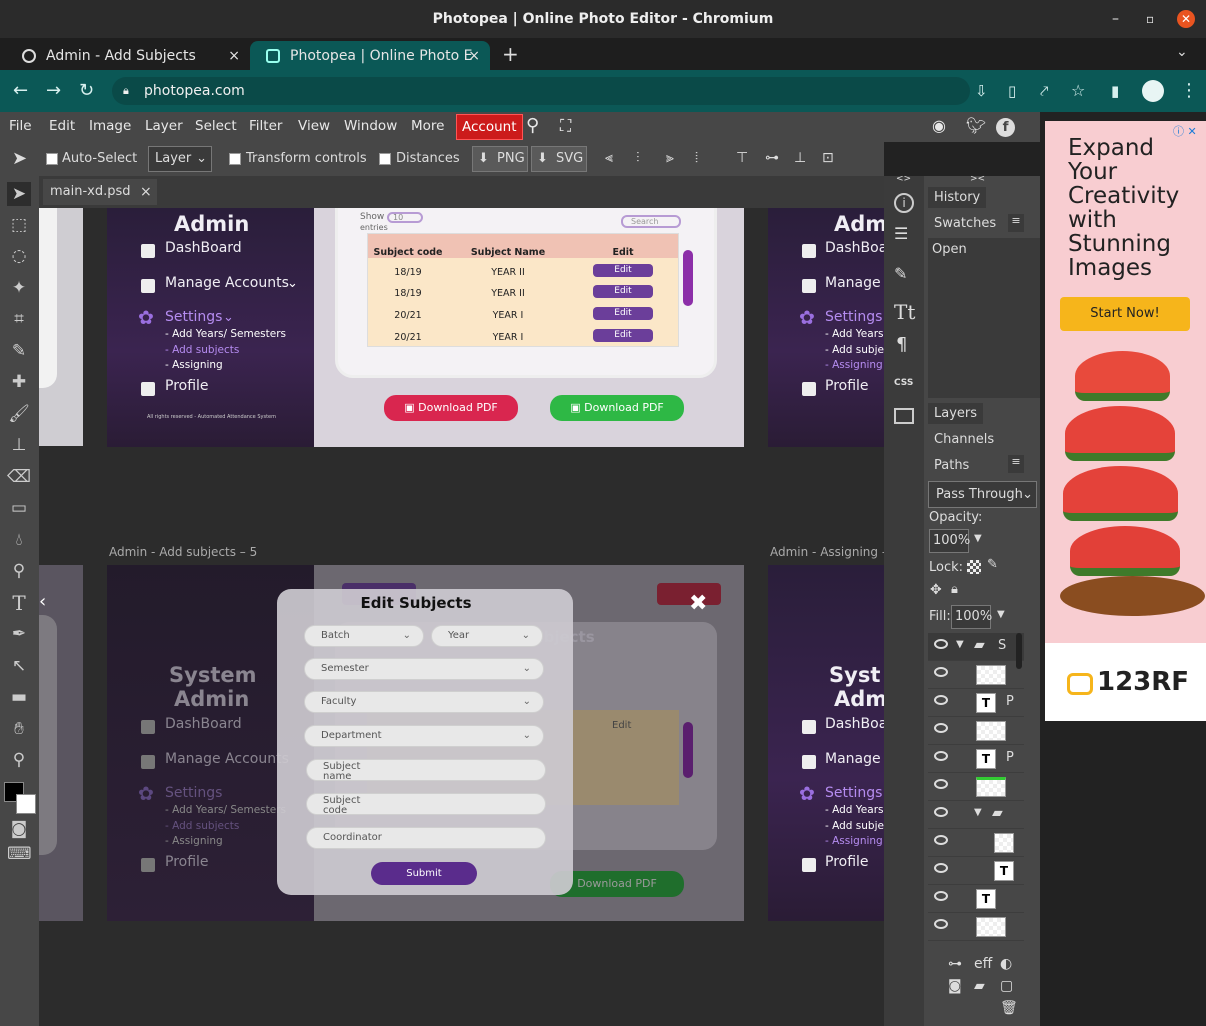  Describe the element at coordinates (426, 804) in the screenshot. I see `subject-code-input: Subject code` at that location.